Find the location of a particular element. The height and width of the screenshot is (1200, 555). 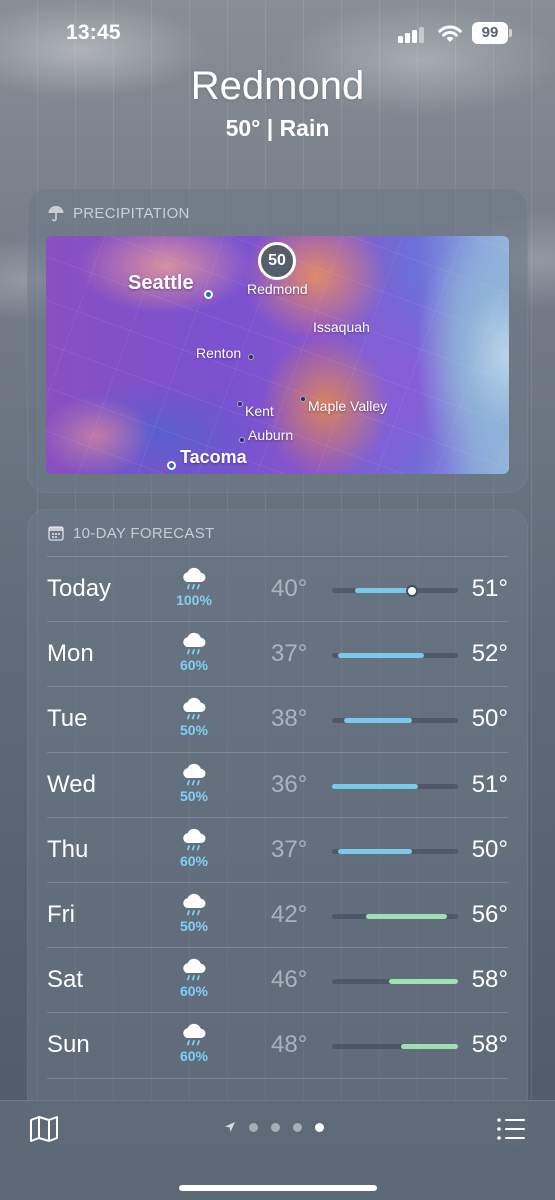

forecast-low: 48° is located at coordinates (289, 1045).